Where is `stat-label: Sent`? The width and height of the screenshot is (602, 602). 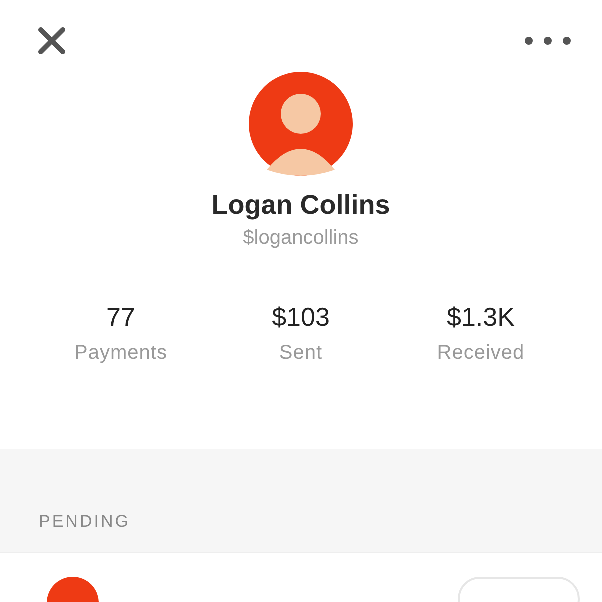 stat-label: Sent is located at coordinates (301, 353).